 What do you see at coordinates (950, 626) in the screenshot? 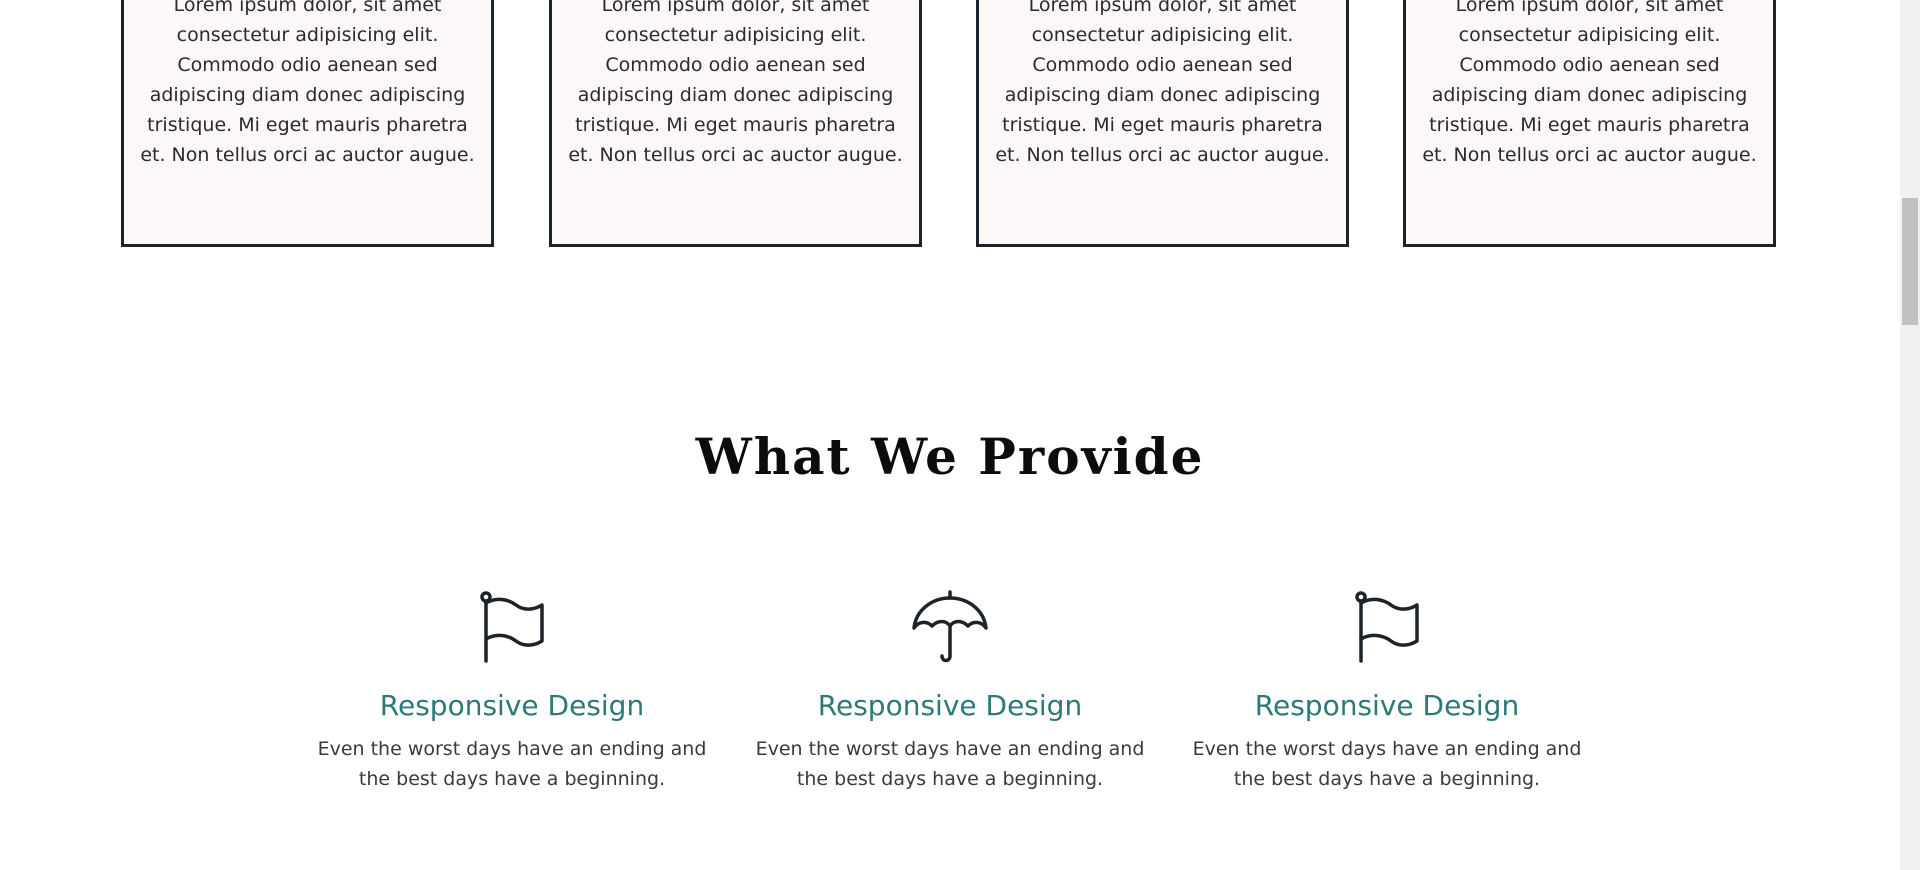
I see `umbrella-icon` at bounding box center [950, 626].